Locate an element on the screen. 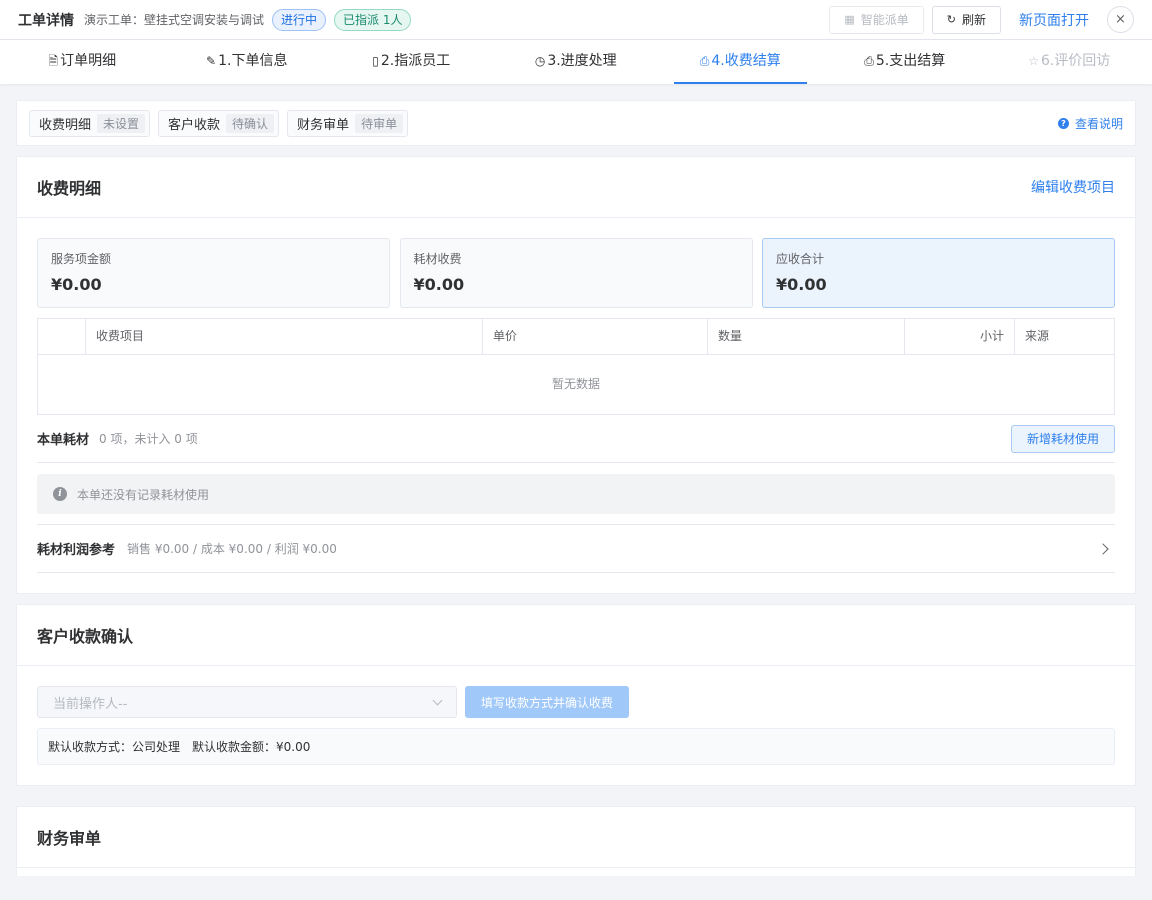 Image resolution: width=1152 pixels, height=900 pixels. table-header: 收费项目 单价 数量 小计 来源 is located at coordinates (576, 337).